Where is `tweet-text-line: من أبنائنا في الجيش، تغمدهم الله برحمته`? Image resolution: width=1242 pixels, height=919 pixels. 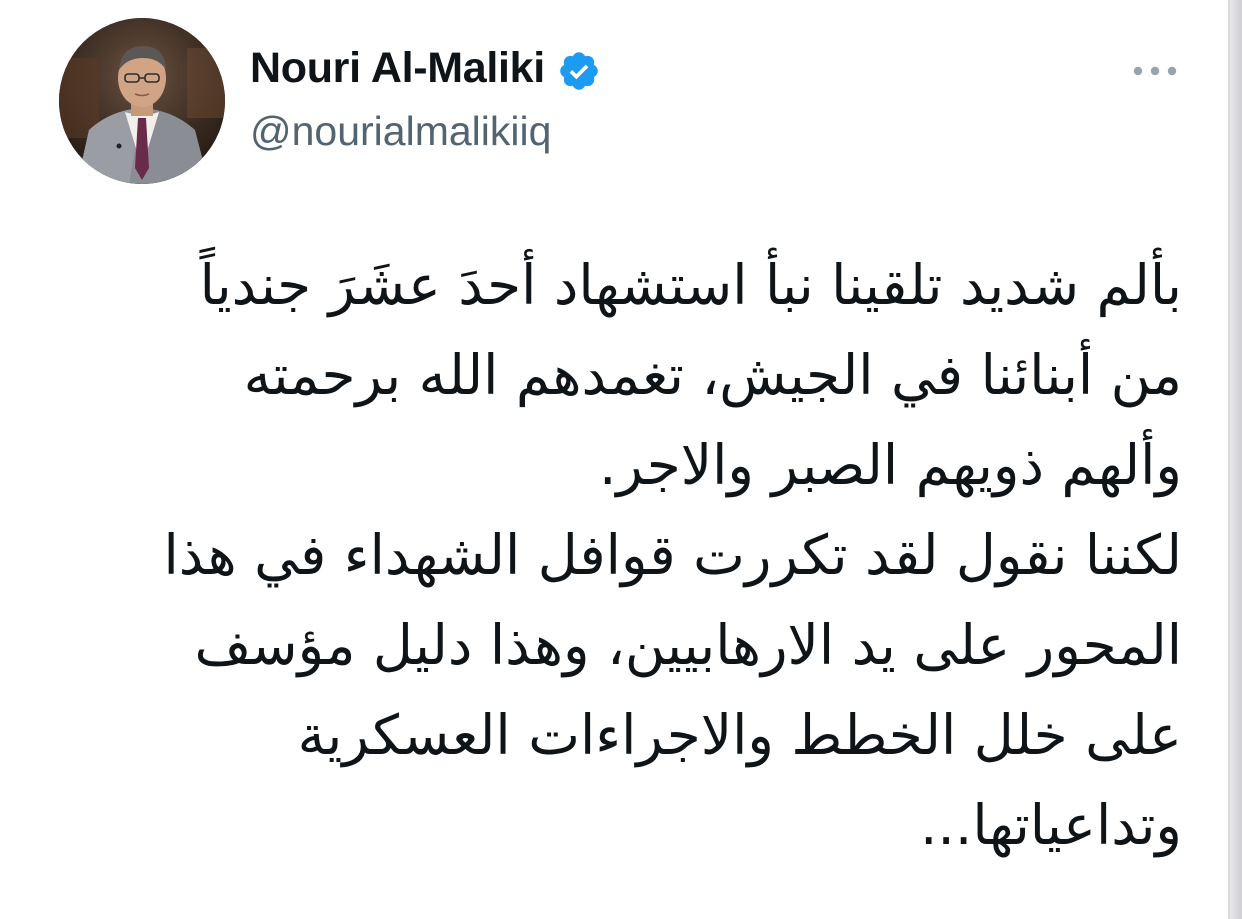
tweet-text-line: من أبنائنا في الجيش، تغمدهم الله برحمته is located at coordinates (712, 375).